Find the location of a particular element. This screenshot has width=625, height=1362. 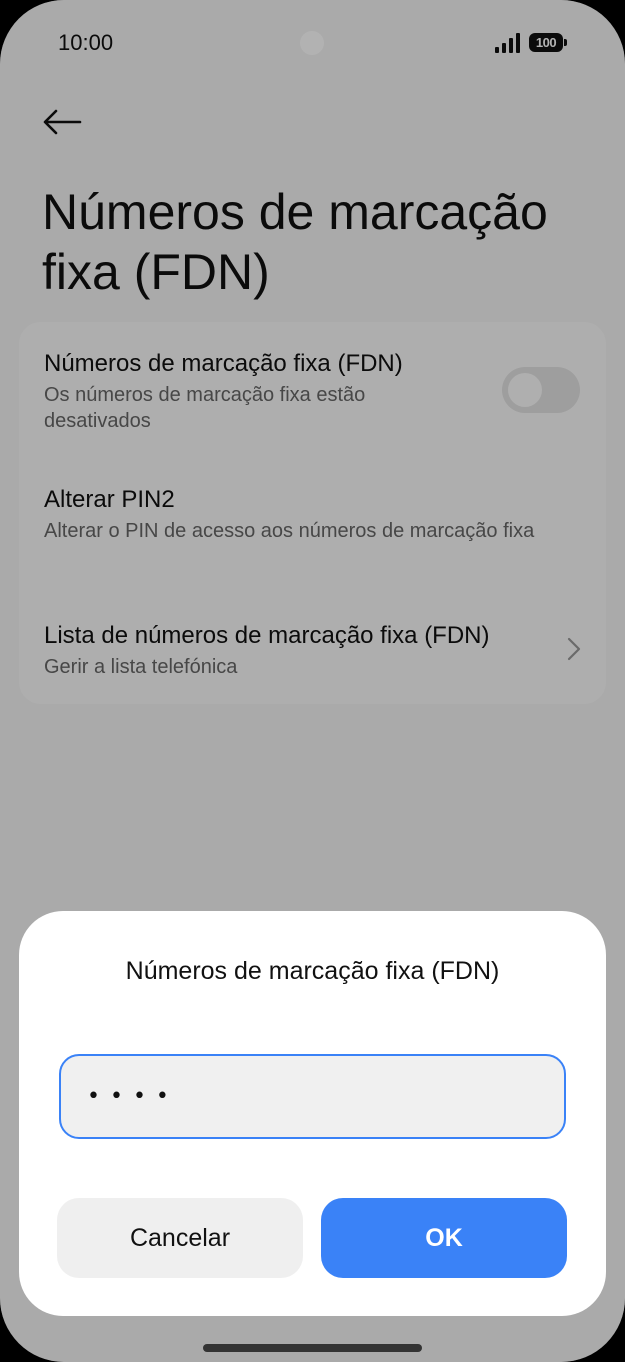

cancel-button: Cancelar is located at coordinates (180, 1238).